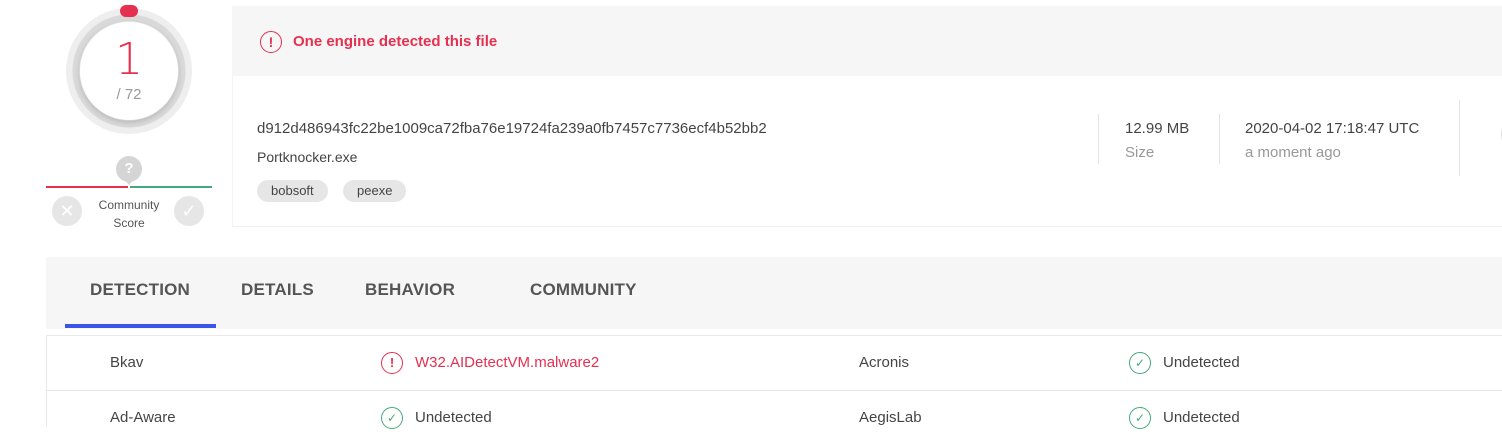  Describe the element at coordinates (140, 293) in the screenshot. I see `tab-detection: DETECTION` at that location.